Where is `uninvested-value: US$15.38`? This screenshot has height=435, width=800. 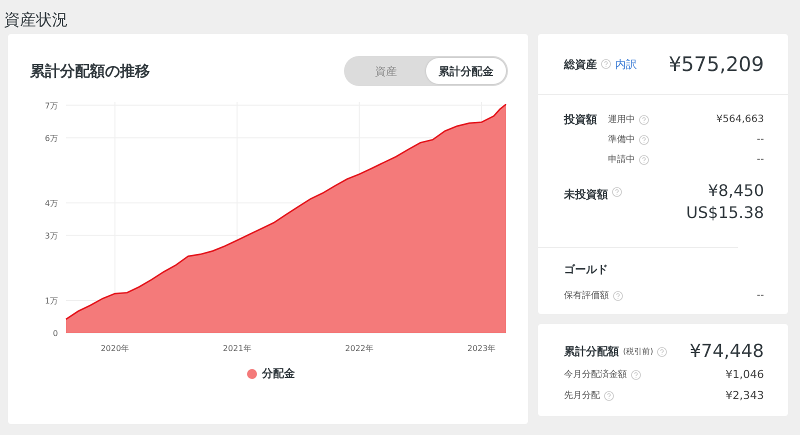
uninvested-value: US$15.38 is located at coordinates (725, 213).